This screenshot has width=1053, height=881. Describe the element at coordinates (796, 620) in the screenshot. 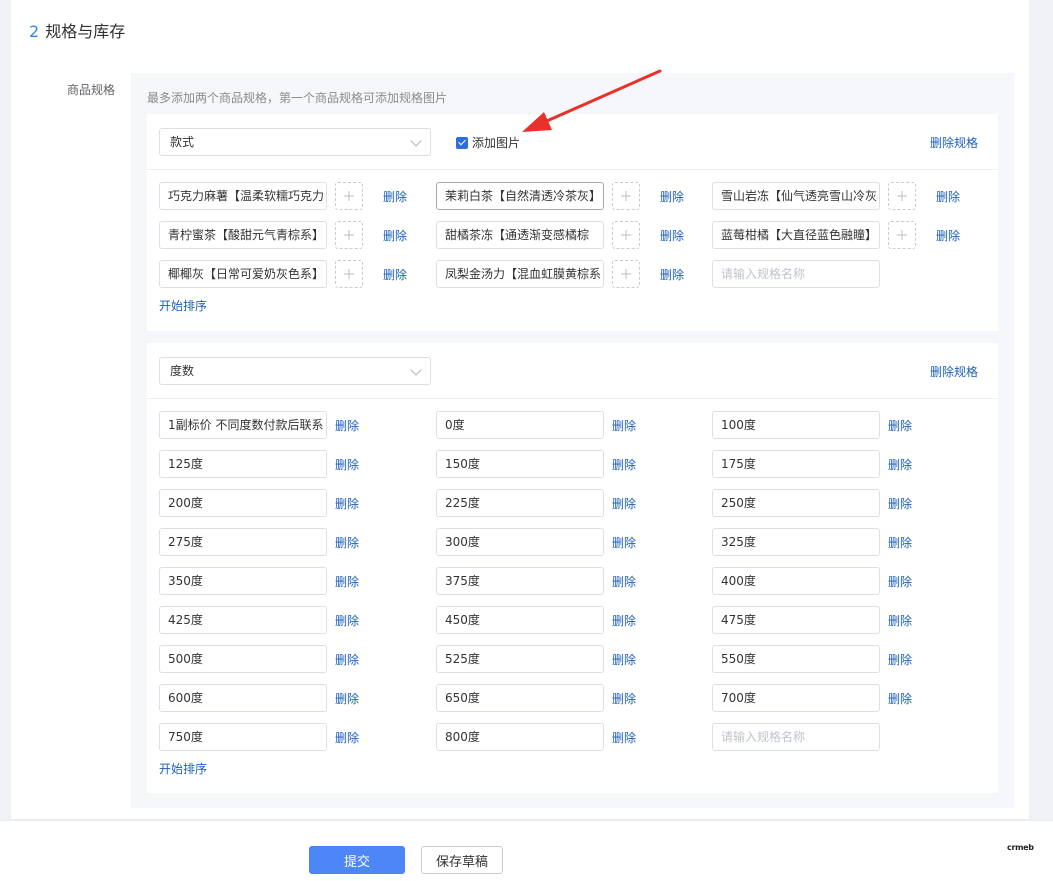

I see `spec-value-input: 475度` at that location.